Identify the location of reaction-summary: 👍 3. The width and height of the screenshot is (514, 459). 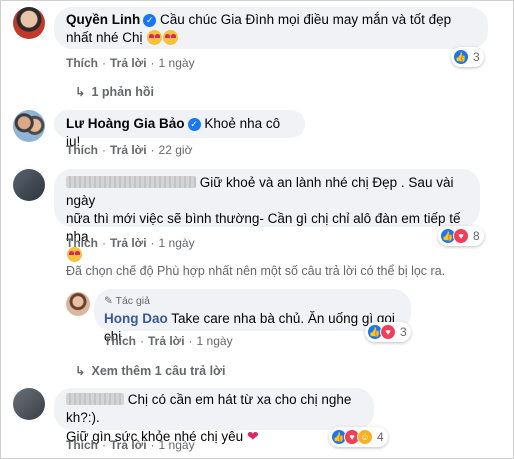
(467, 57).